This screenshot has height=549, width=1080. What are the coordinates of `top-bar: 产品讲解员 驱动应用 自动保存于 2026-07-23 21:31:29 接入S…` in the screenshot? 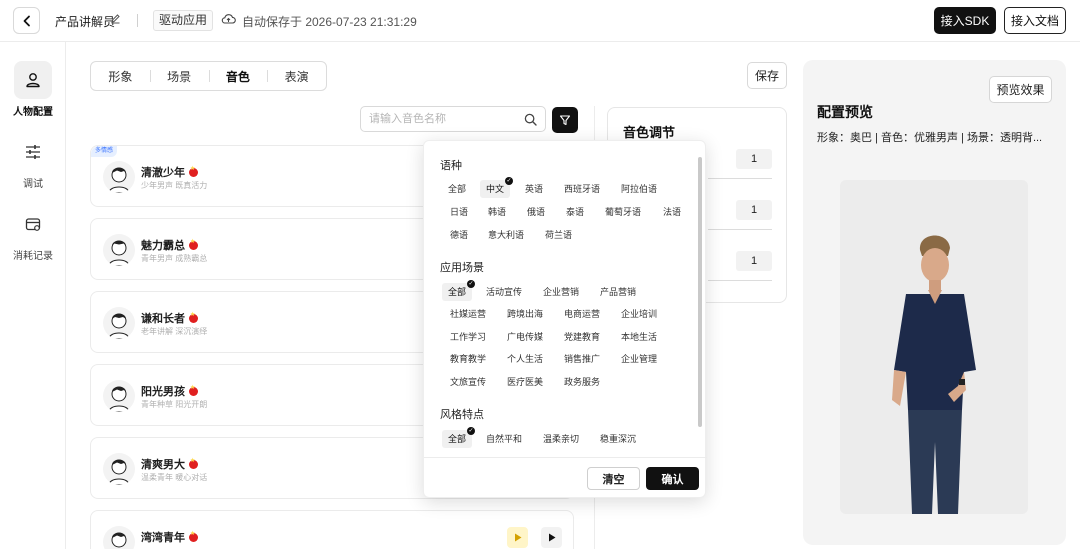 It's located at (540, 21).